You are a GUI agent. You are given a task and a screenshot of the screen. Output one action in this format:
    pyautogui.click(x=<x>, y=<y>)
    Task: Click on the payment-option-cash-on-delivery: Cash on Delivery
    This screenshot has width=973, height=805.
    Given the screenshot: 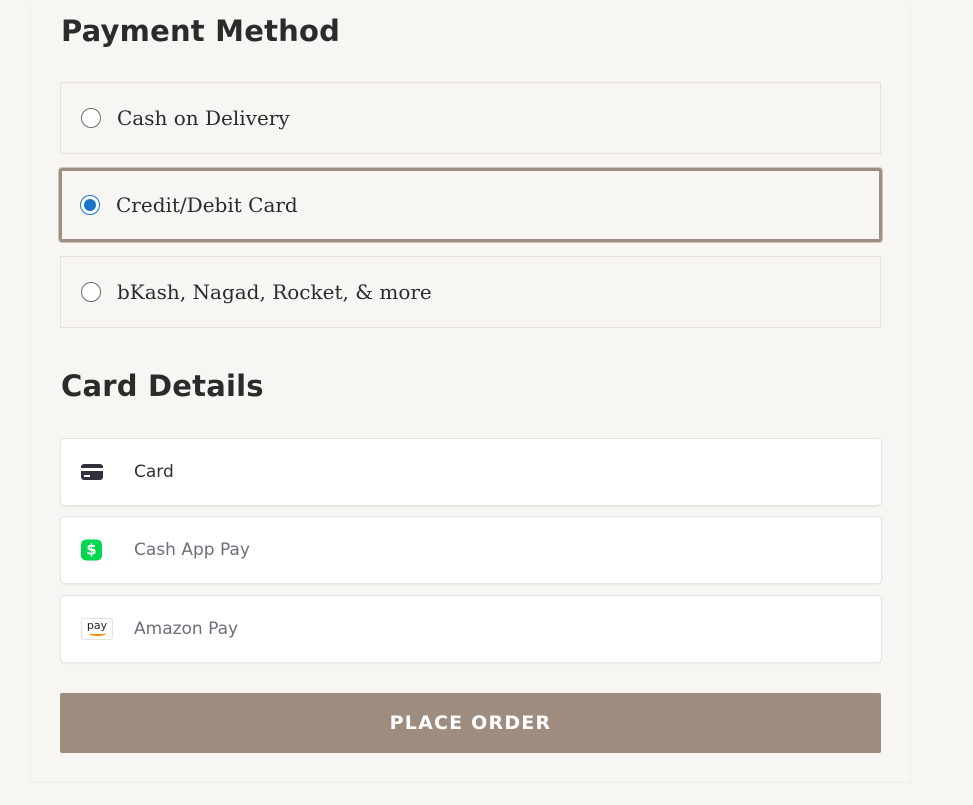 What is the action you would take?
    pyautogui.click(x=470, y=118)
    